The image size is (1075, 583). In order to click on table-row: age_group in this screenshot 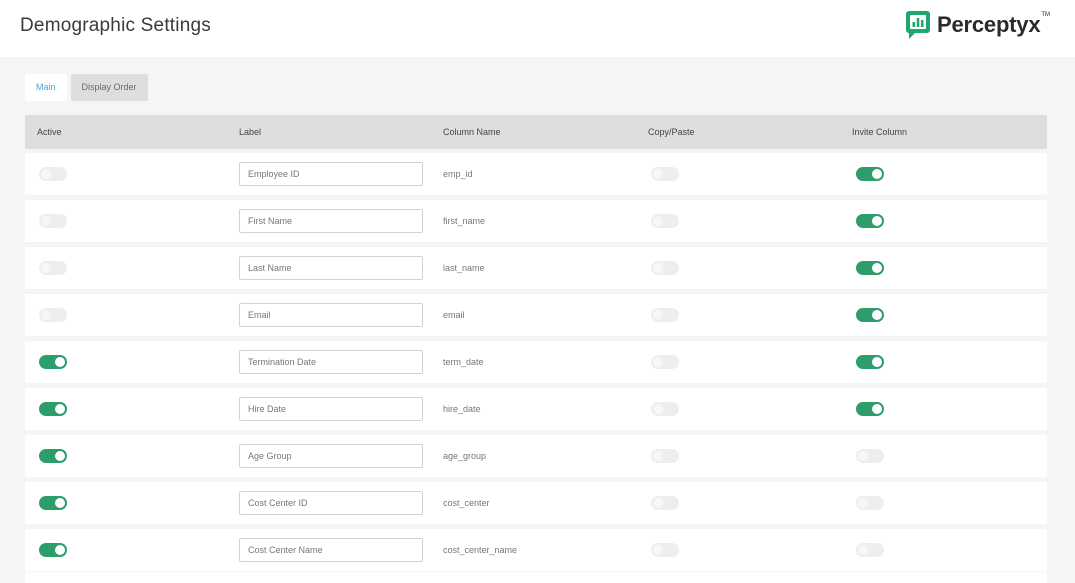, I will do `click(536, 456)`.